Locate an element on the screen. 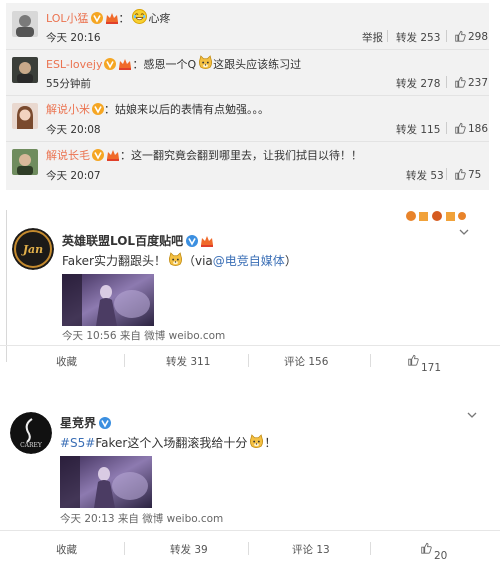  topic-hashtag: #S5# is located at coordinates (77, 443).